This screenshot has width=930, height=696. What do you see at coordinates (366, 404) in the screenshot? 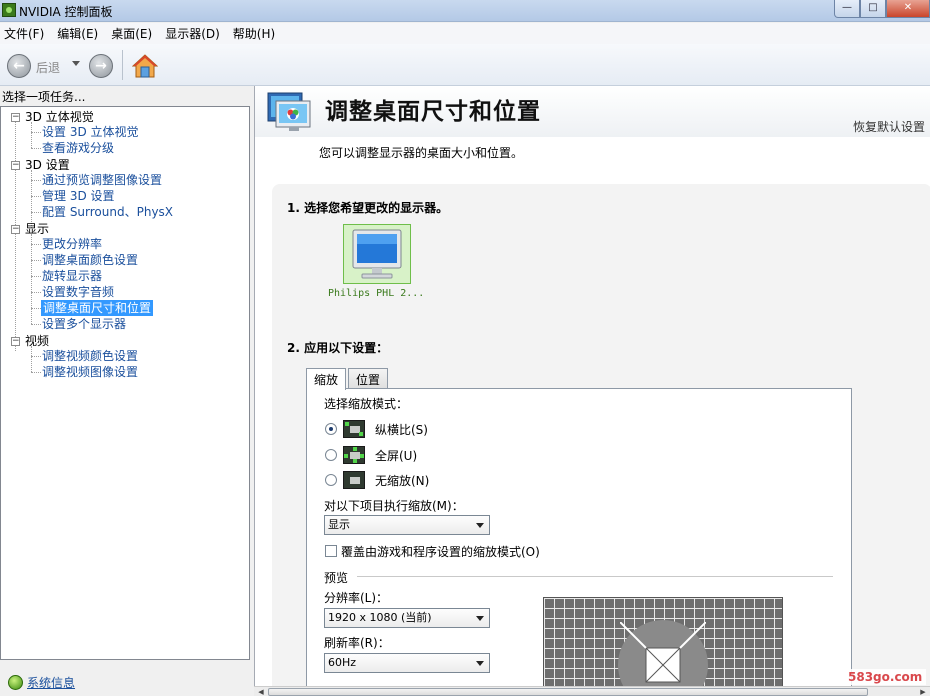
I see `scaling-mode-label: 选择缩放模式：` at bounding box center [366, 404].